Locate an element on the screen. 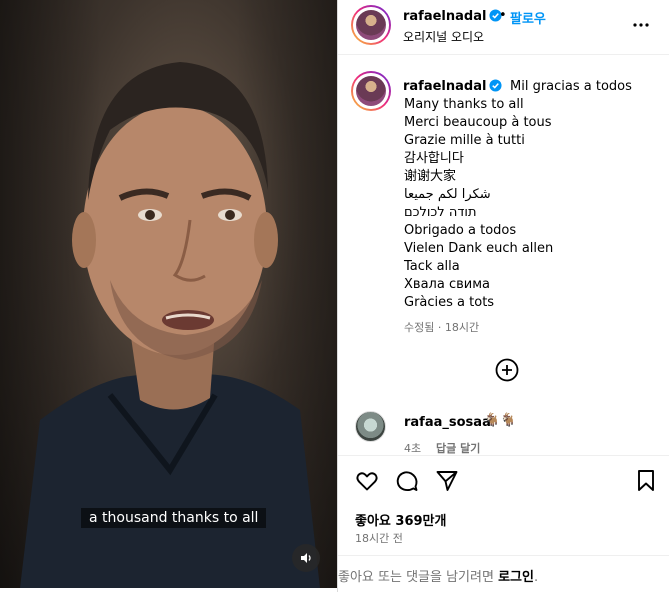 The height and width of the screenshot is (592, 669). more-icon is located at coordinates (641, 25).